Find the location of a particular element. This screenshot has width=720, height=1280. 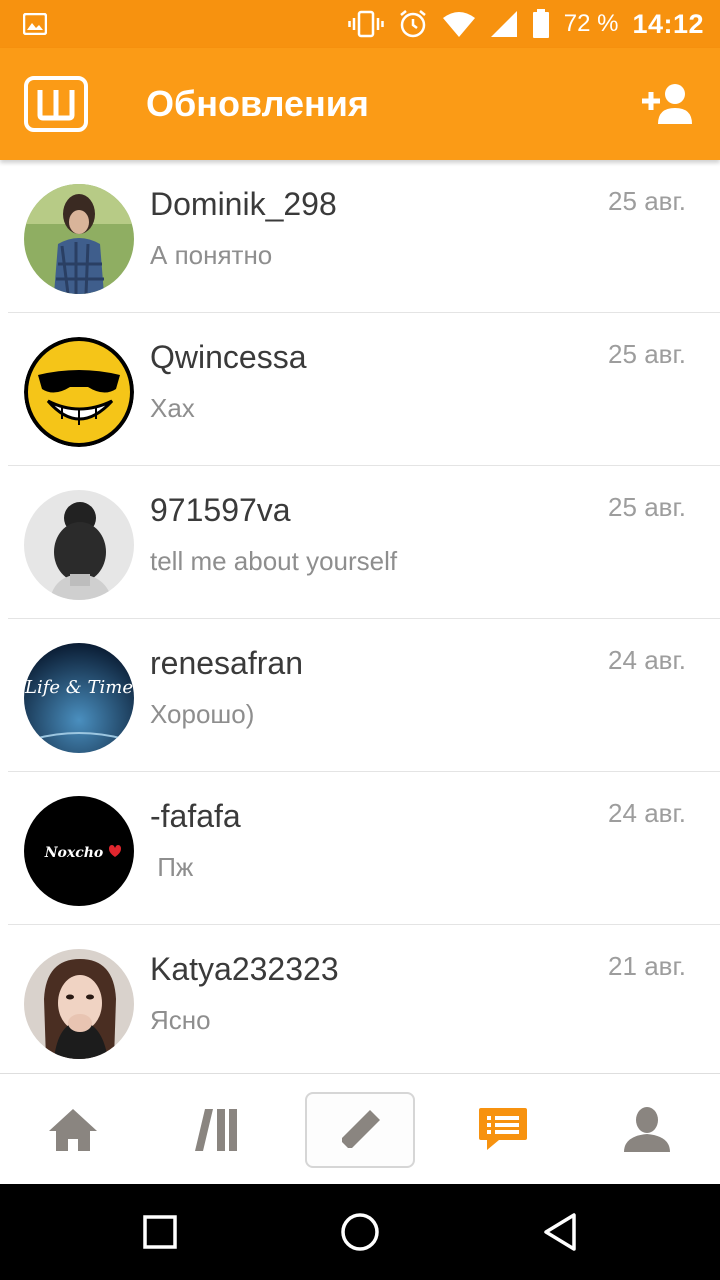

message-preview: Пж is located at coordinates (172, 867).